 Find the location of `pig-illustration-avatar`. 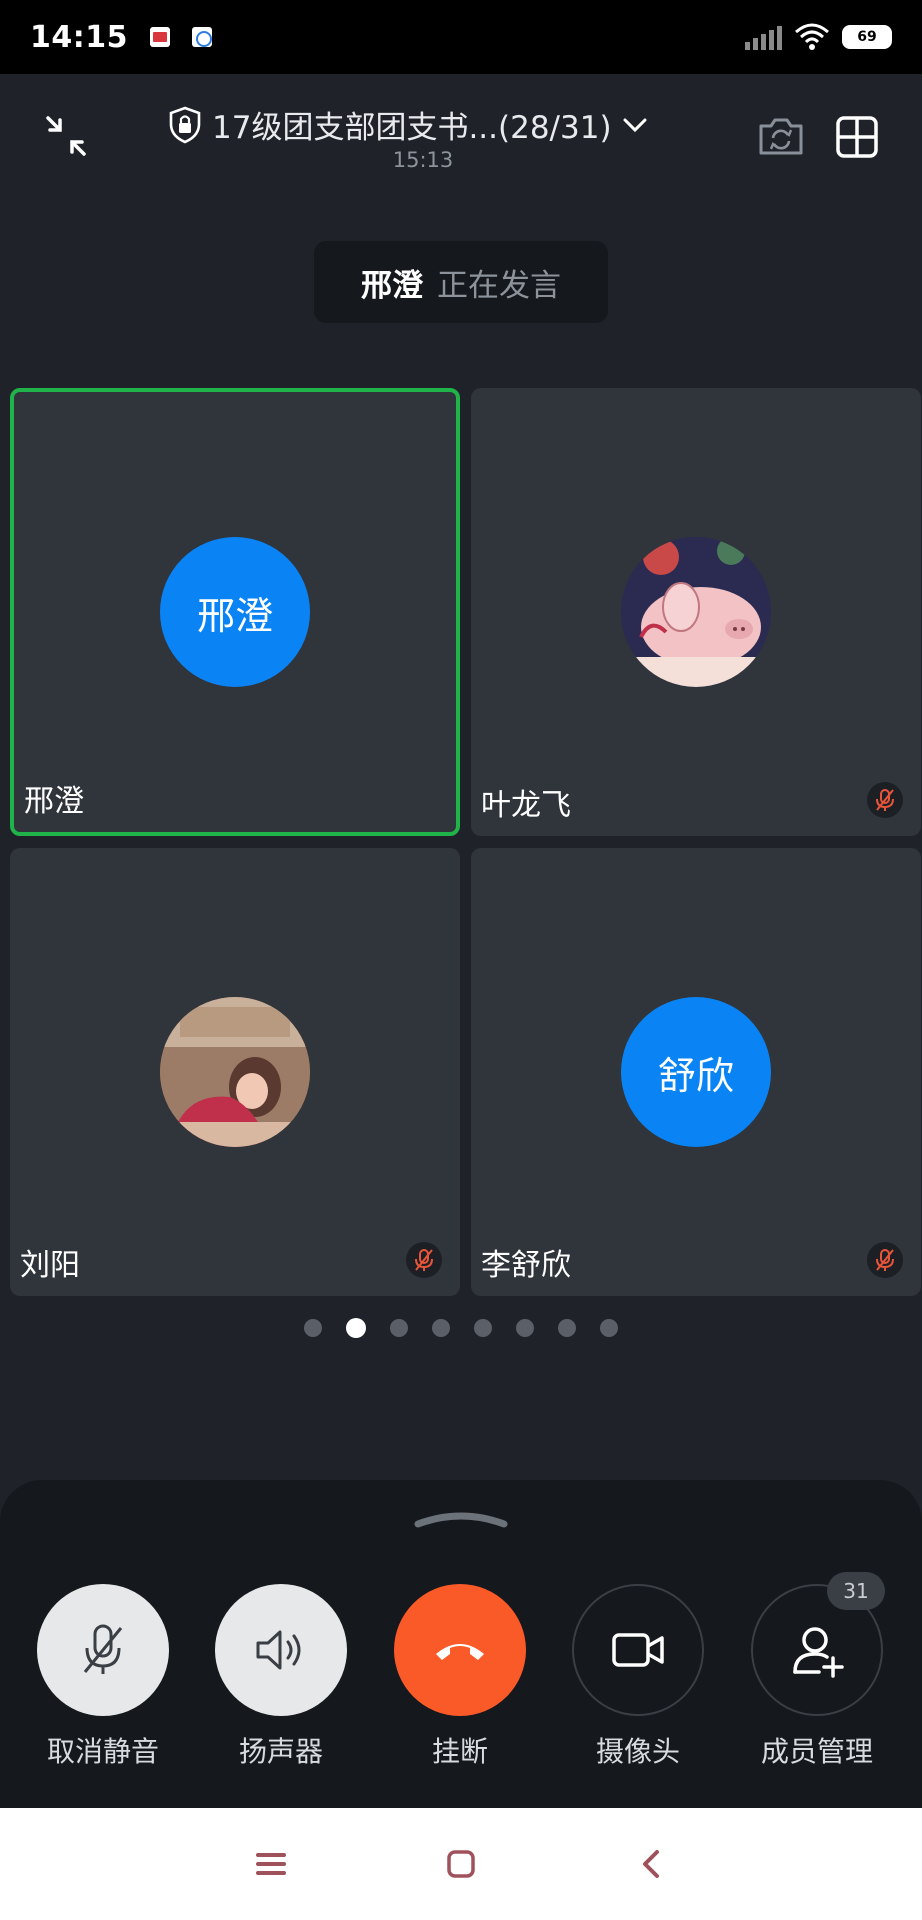

pig-illustration-avatar is located at coordinates (696, 612).